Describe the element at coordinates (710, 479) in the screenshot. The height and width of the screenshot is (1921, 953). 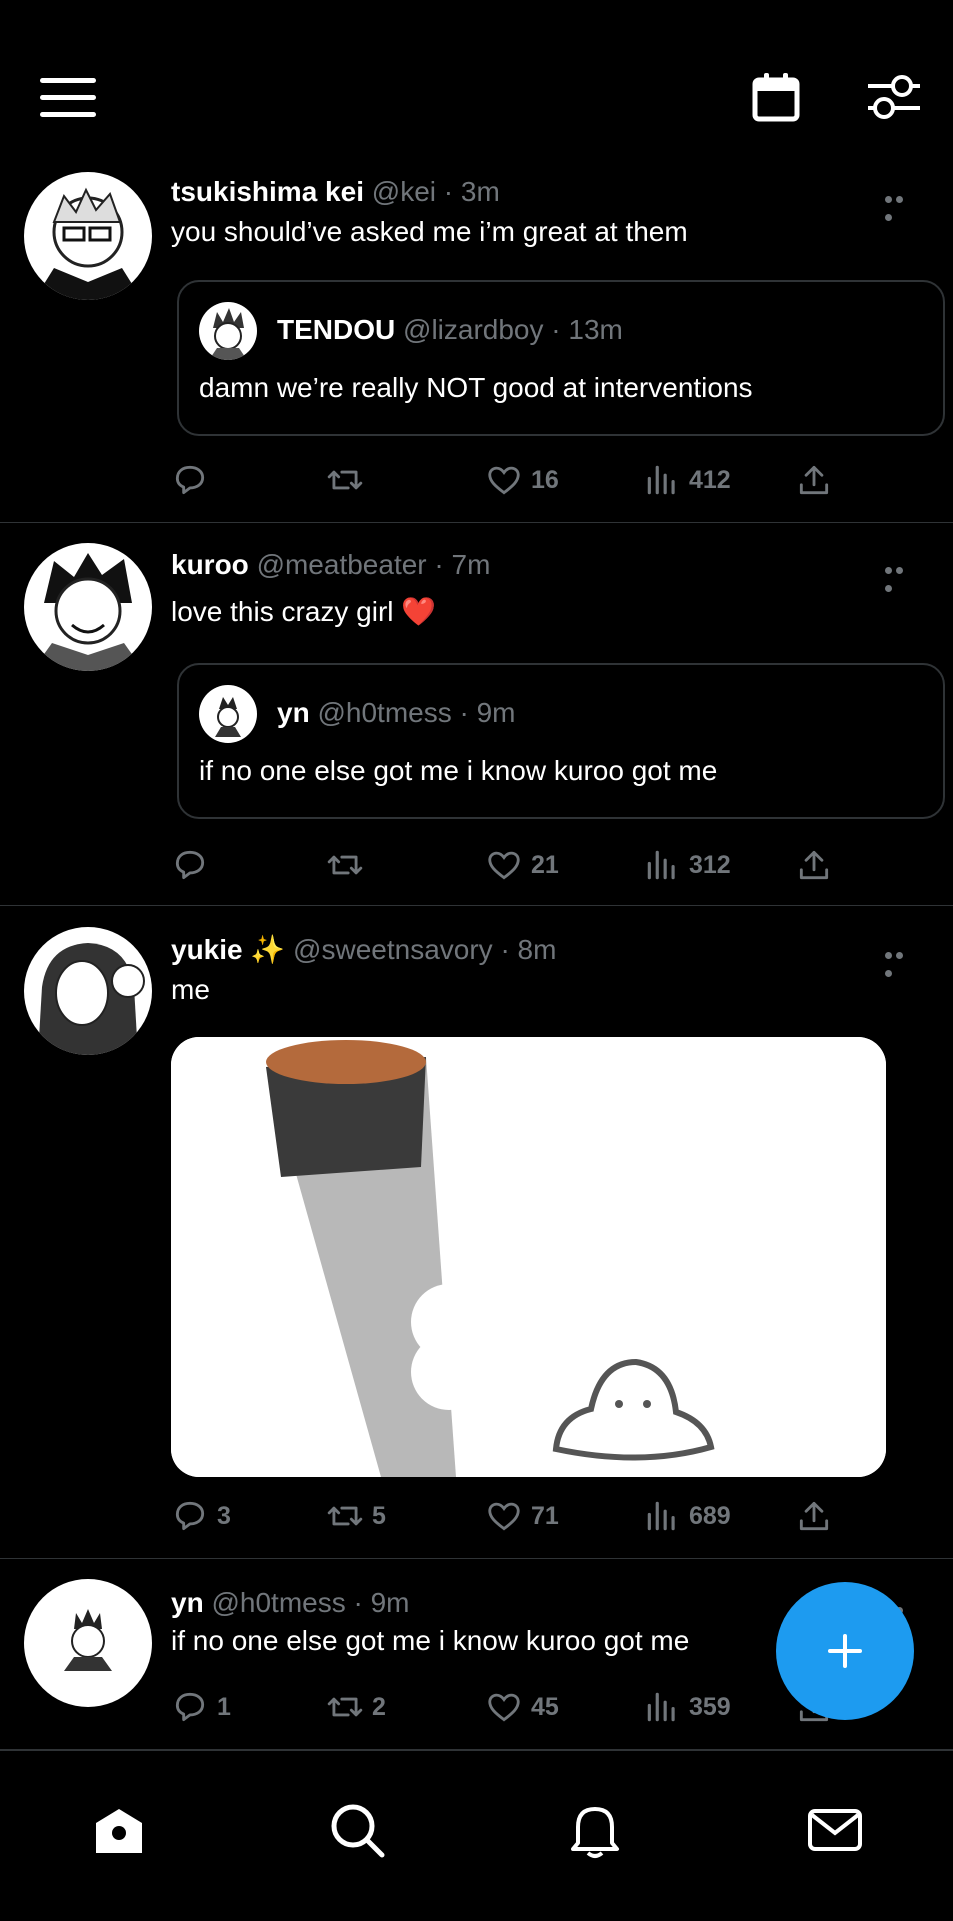
I see `view-count: 412` at that location.